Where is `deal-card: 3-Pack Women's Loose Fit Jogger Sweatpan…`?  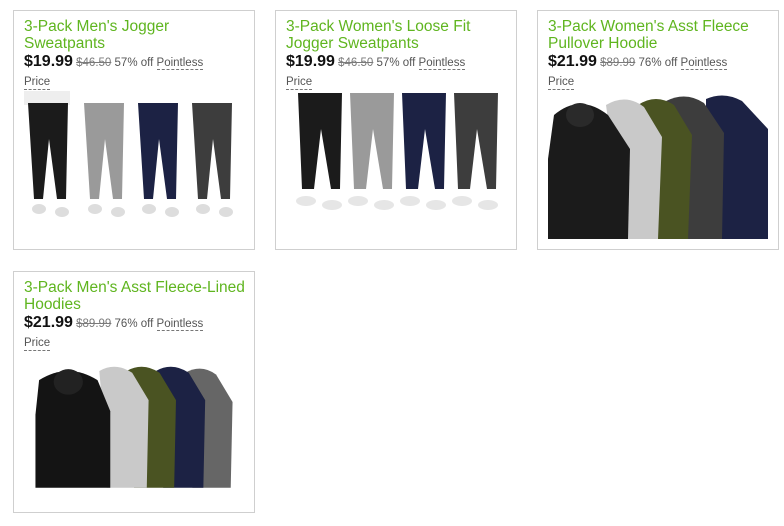 deal-card: 3-Pack Women's Loose Fit Jogger Sweatpan… is located at coordinates (396, 130).